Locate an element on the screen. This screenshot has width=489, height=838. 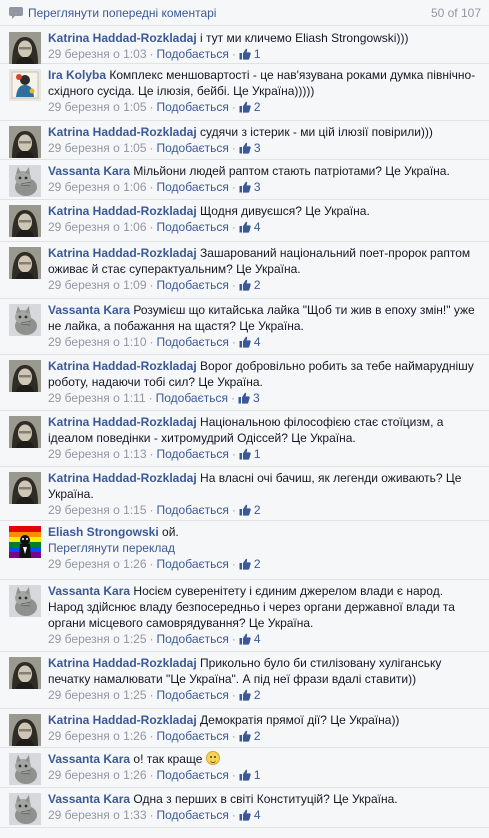
comment-timestamp: 29 березня о 1:03 is located at coordinates (97, 54).